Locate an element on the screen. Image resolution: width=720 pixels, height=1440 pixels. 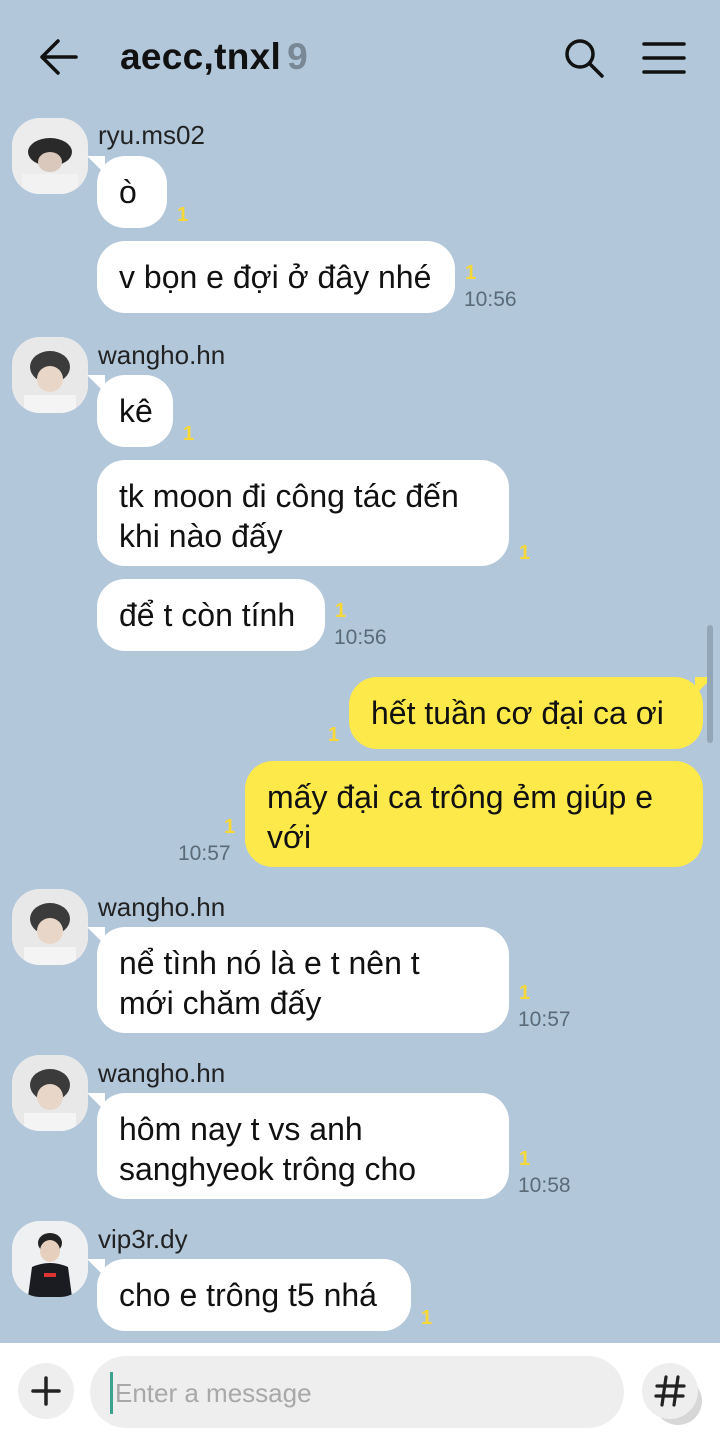
member-count: 9 is located at coordinates (297, 56).